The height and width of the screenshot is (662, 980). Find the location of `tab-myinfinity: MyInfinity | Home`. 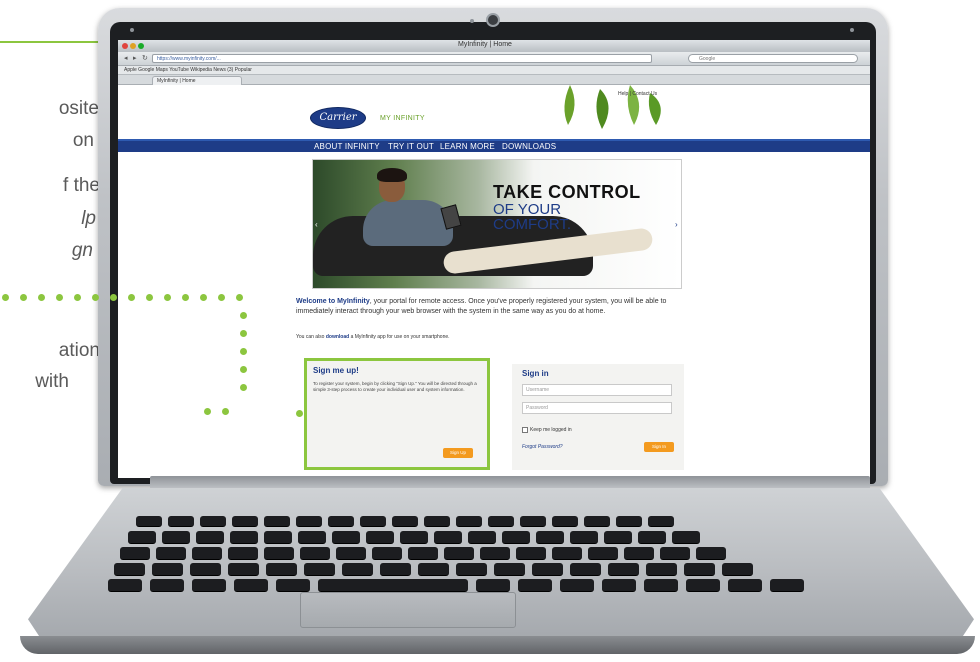

tab-myinfinity: MyInfinity | Home is located at coordinates (197, 80).